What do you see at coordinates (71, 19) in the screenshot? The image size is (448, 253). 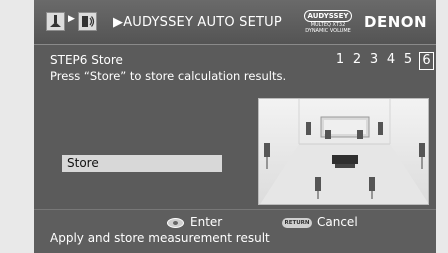 I see `breadcrumb-arrow-icon: ▶` at bounding box center [71, 19].